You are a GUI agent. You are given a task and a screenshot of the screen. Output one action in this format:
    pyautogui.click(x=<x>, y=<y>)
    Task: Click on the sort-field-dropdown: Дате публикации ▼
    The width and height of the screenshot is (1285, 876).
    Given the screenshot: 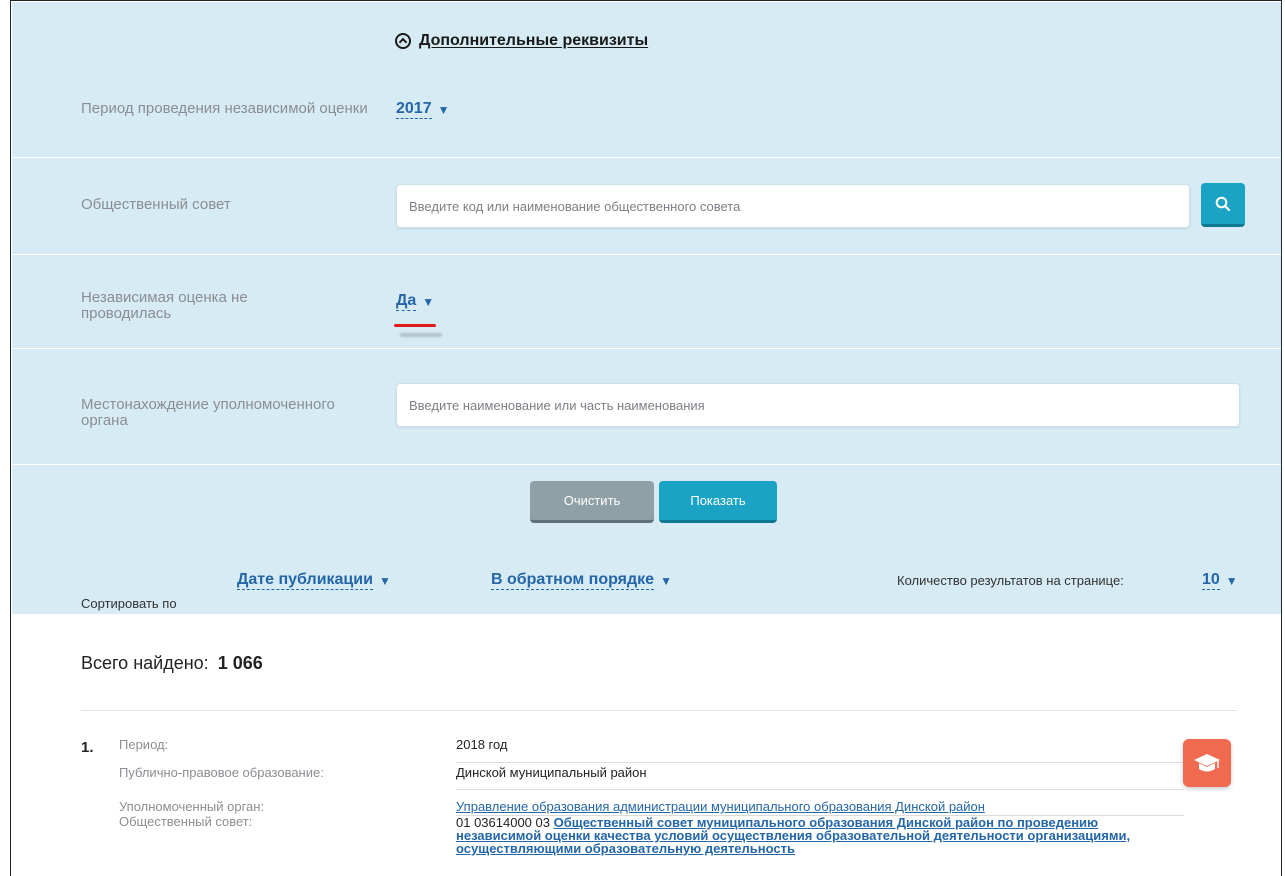 What is the action you would take?
    pyautogui.click(x=314, y=580)
    